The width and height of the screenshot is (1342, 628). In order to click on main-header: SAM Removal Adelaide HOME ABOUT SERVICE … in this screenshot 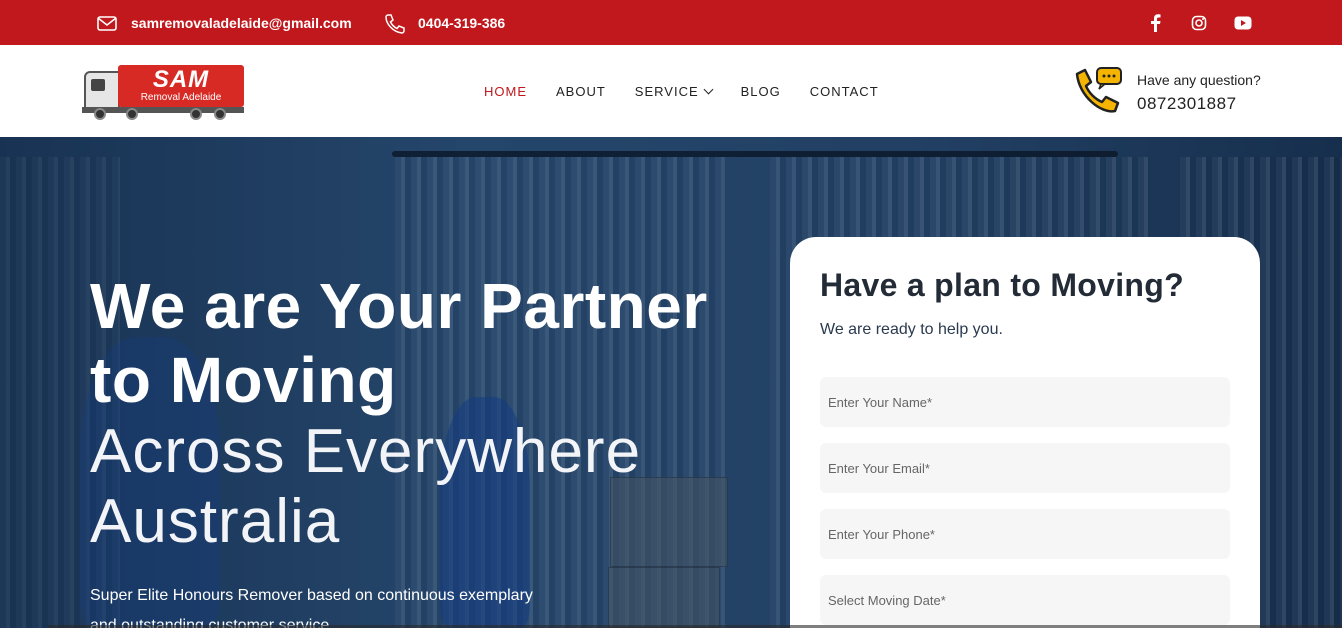, I will do `click(671, 91)`.